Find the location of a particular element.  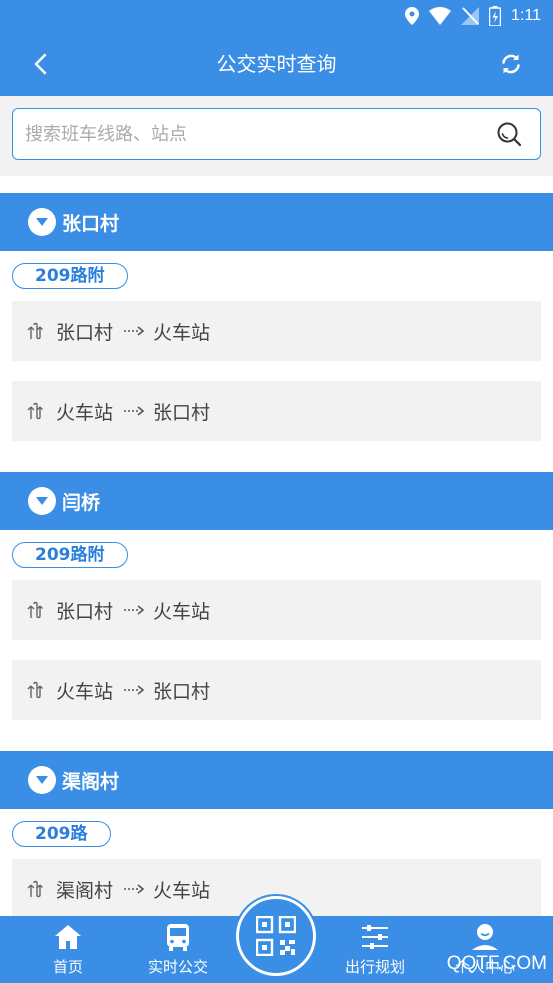

route-tag: 209路 is located at coordinates (61, 834).